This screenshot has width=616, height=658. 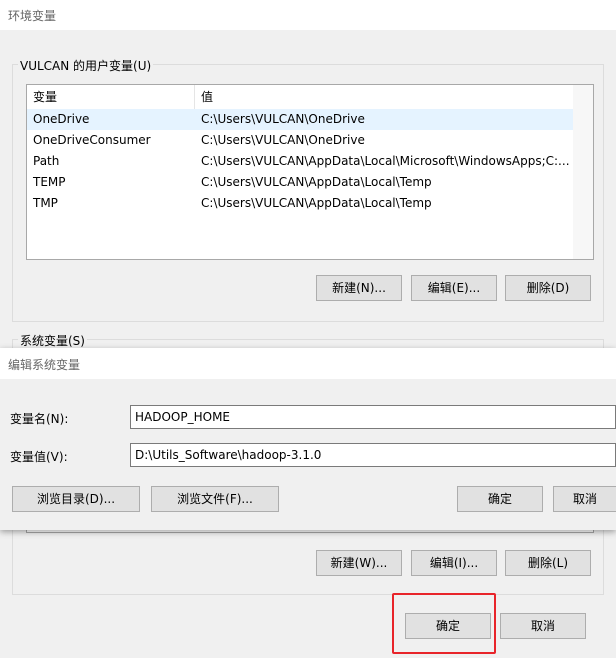 I want to click on column-header-name: 变量, so click(x=45, y=97).